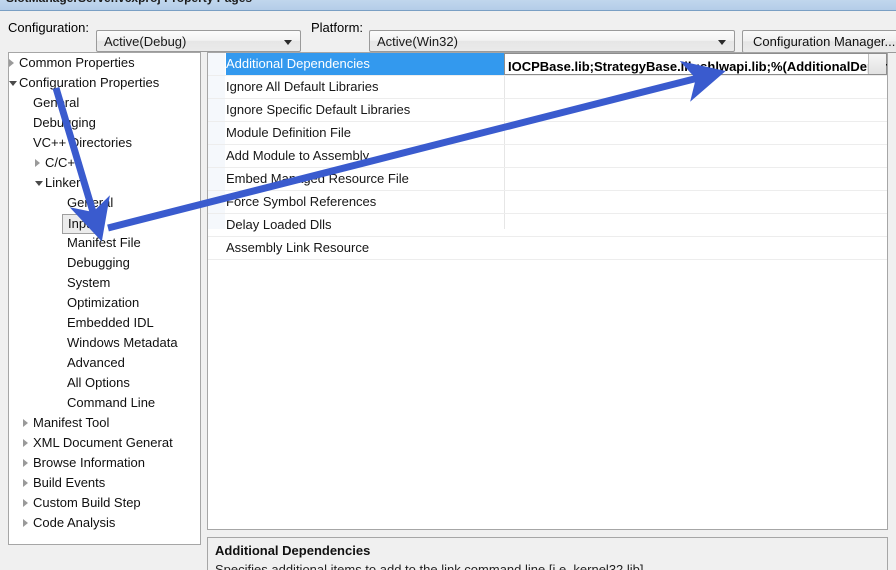 The width and height of the screenshot is (896, 570). I want to click on grid-row: Force Symbol References, so click(547, 202).